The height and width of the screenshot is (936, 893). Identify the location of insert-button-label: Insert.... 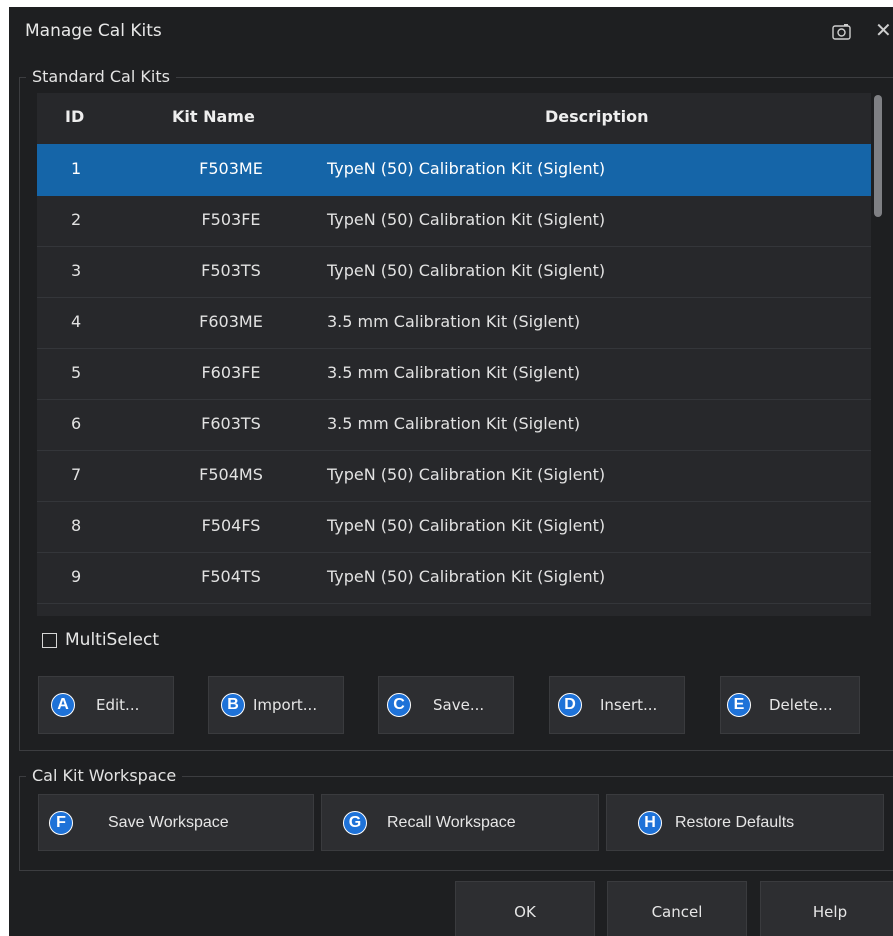
(629, 705).